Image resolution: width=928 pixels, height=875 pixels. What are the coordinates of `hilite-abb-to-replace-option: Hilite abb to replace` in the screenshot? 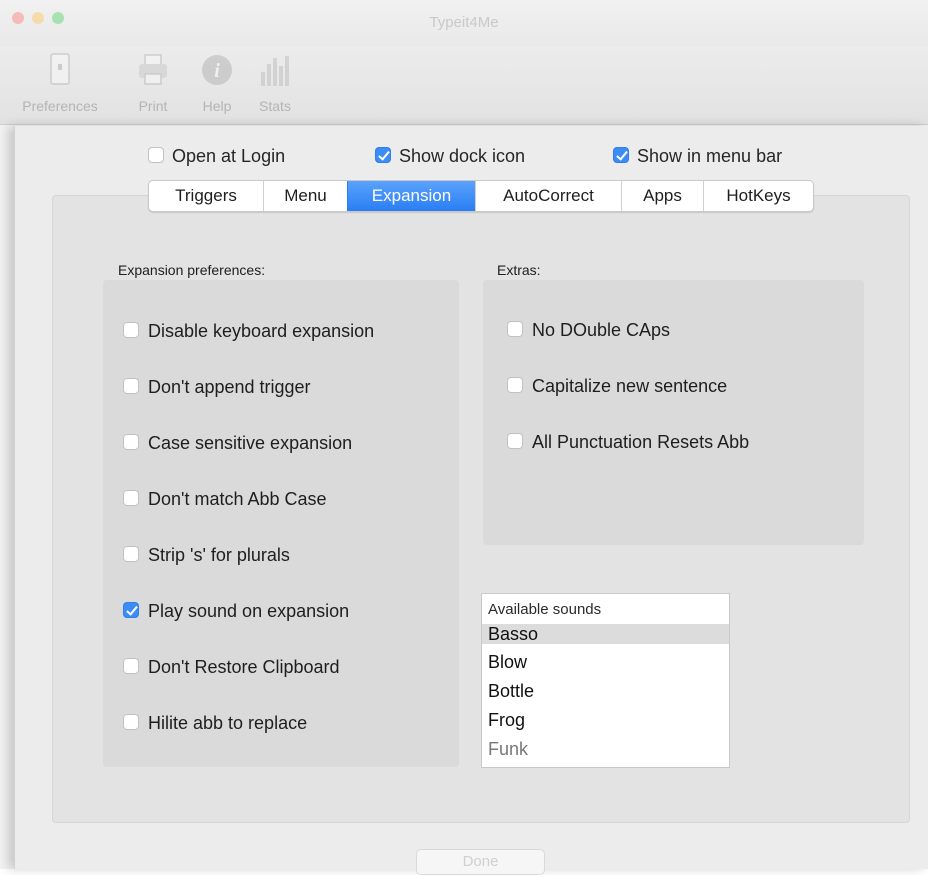 It's located at (215, 723).